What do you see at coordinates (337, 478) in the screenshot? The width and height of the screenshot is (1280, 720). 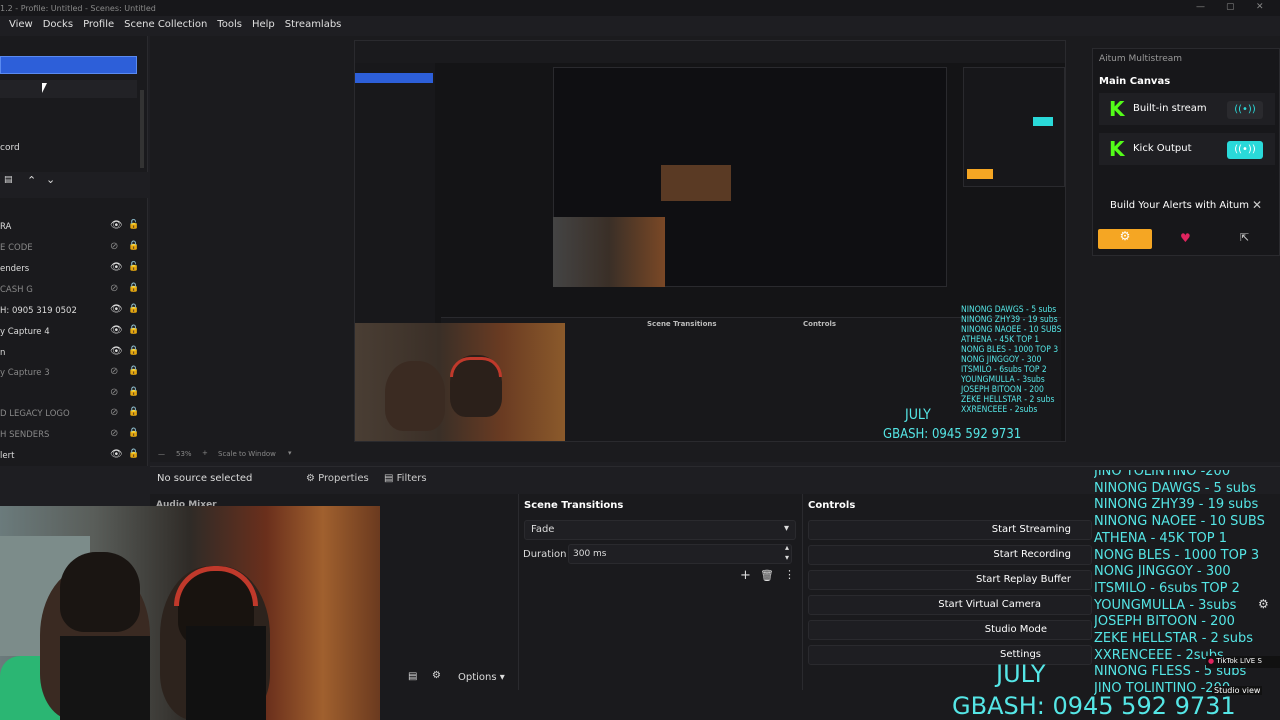 I see `properties-button: ⚙ Properties` at bounding box center [337, 478].